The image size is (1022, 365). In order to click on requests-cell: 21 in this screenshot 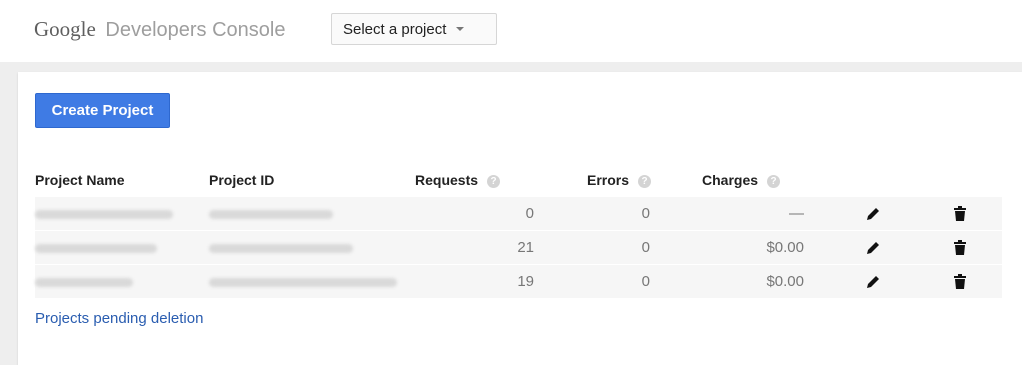, I will do `click(525, 247)`.